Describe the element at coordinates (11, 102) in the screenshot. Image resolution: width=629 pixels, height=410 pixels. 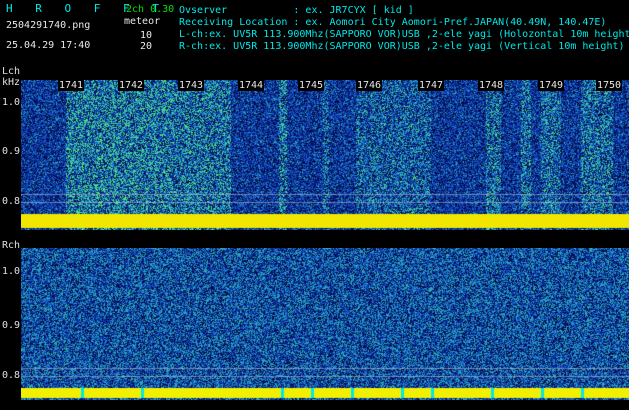
I see `lch-tick-1-0: 1.0` at that location.